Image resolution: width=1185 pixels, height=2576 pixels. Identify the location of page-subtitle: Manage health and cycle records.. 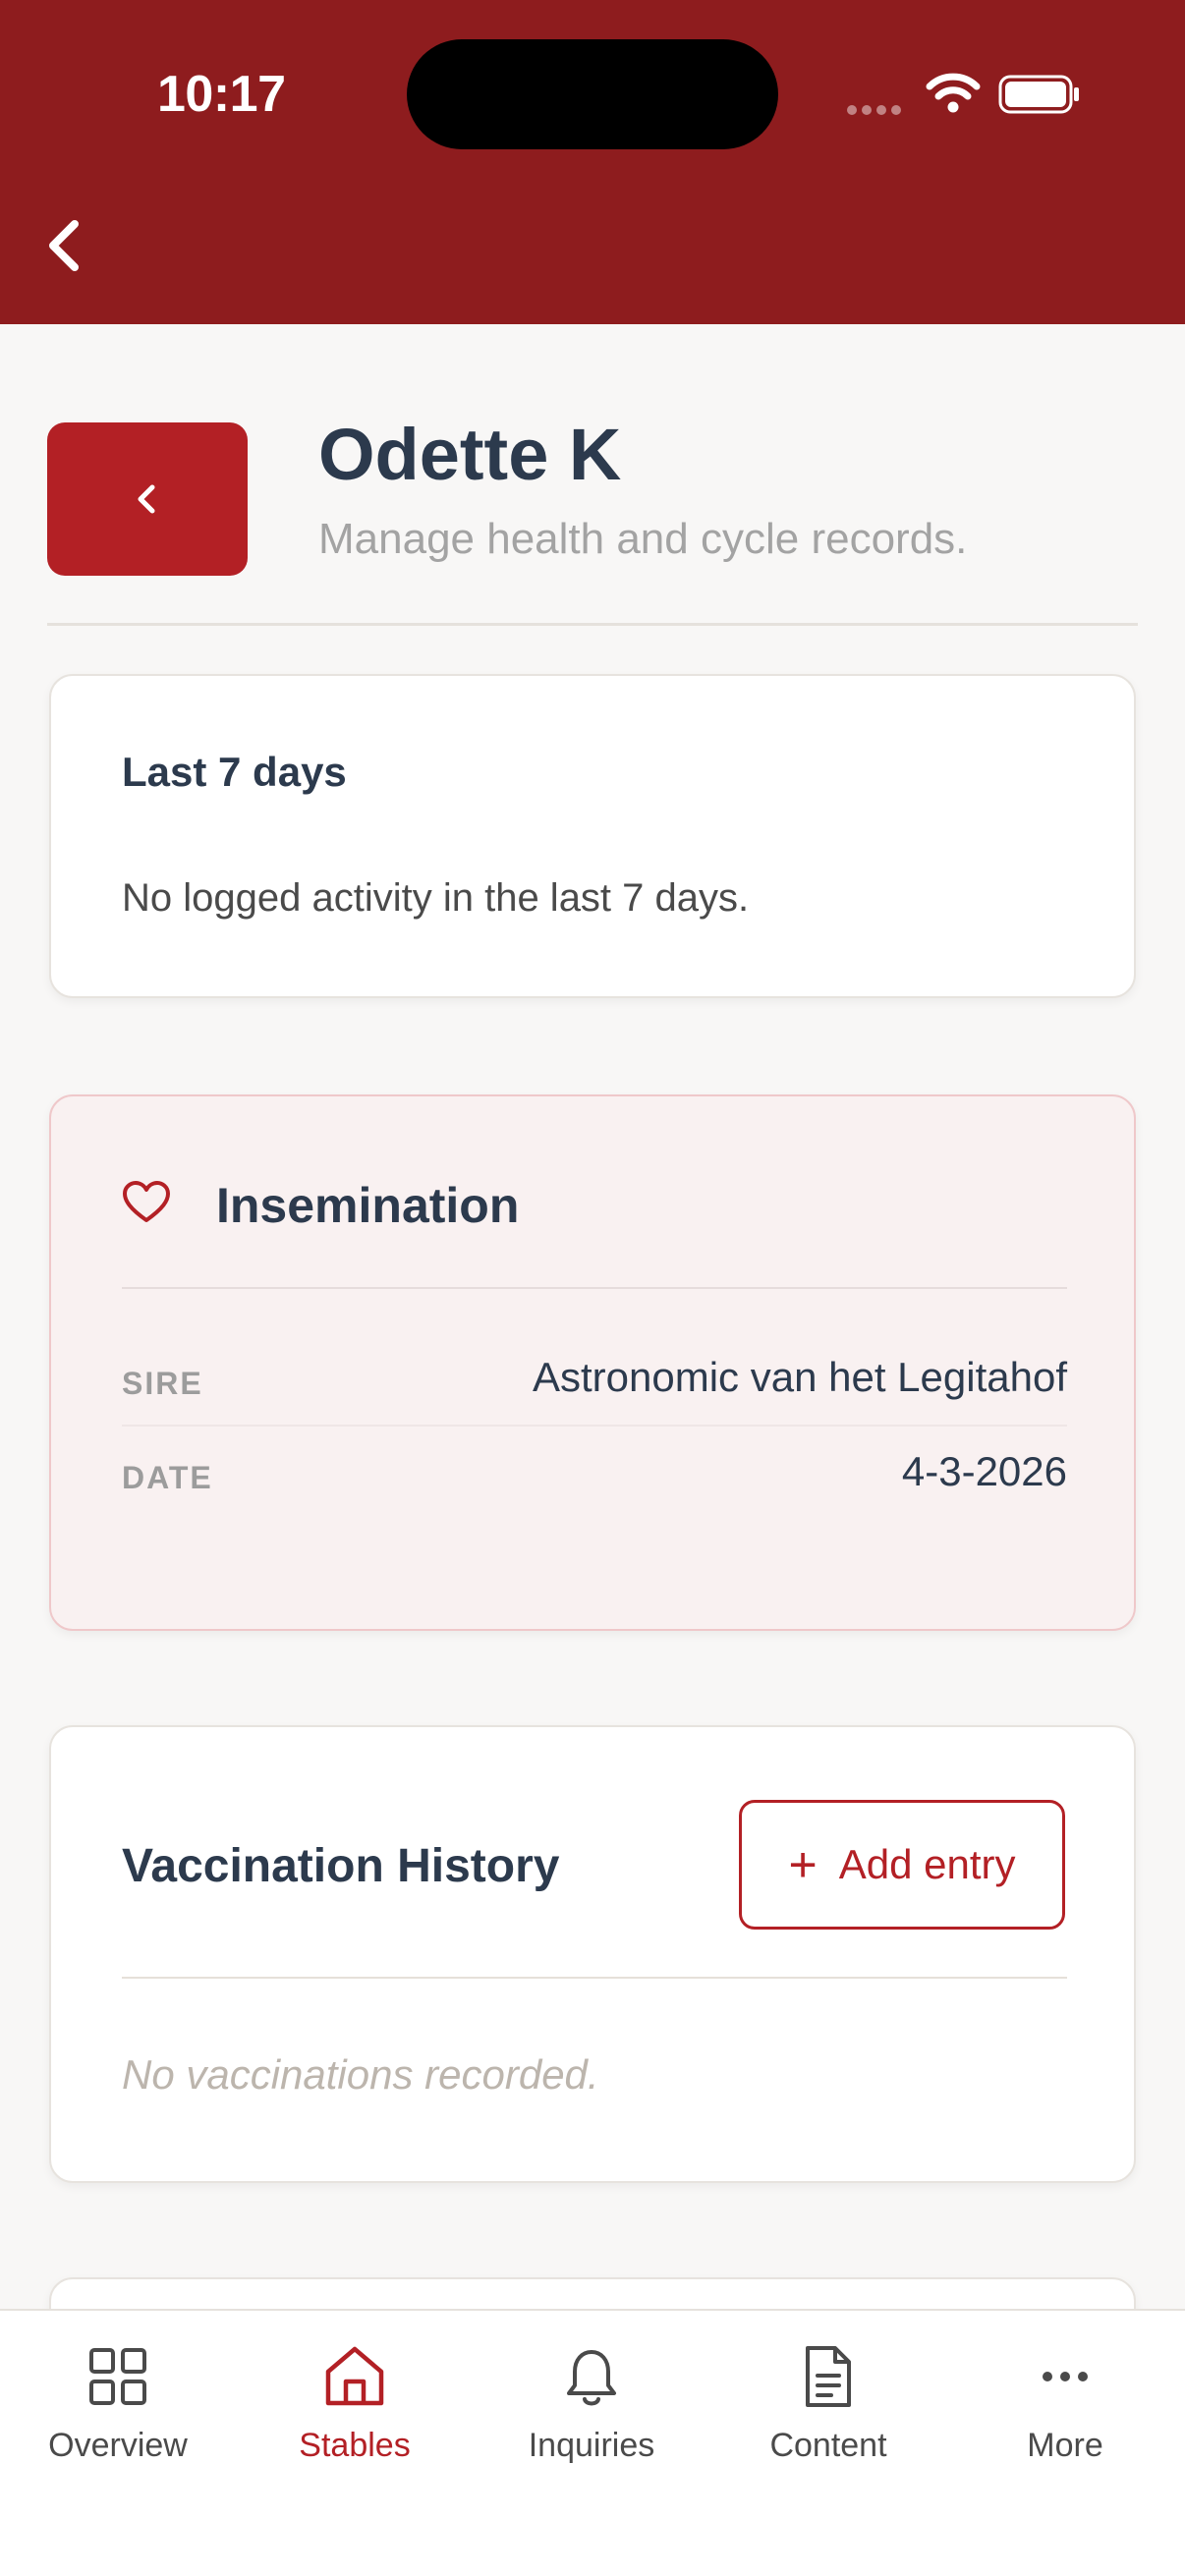
(643, 539).